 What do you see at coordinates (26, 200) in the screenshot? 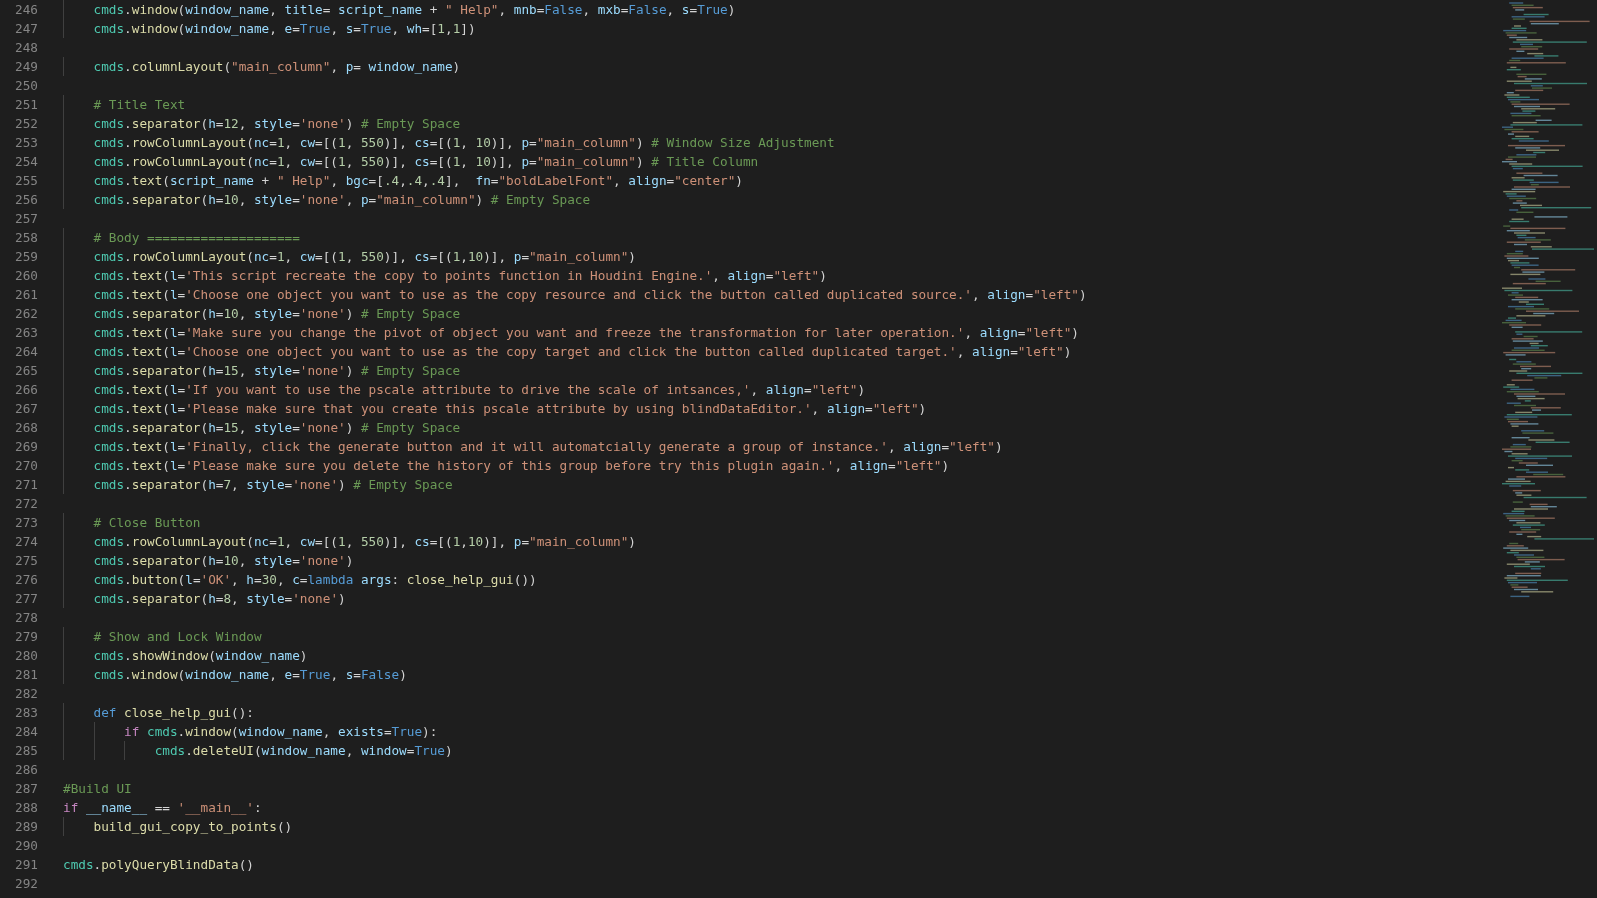
I see `line-number: 256` at bounding box center [26, 200].